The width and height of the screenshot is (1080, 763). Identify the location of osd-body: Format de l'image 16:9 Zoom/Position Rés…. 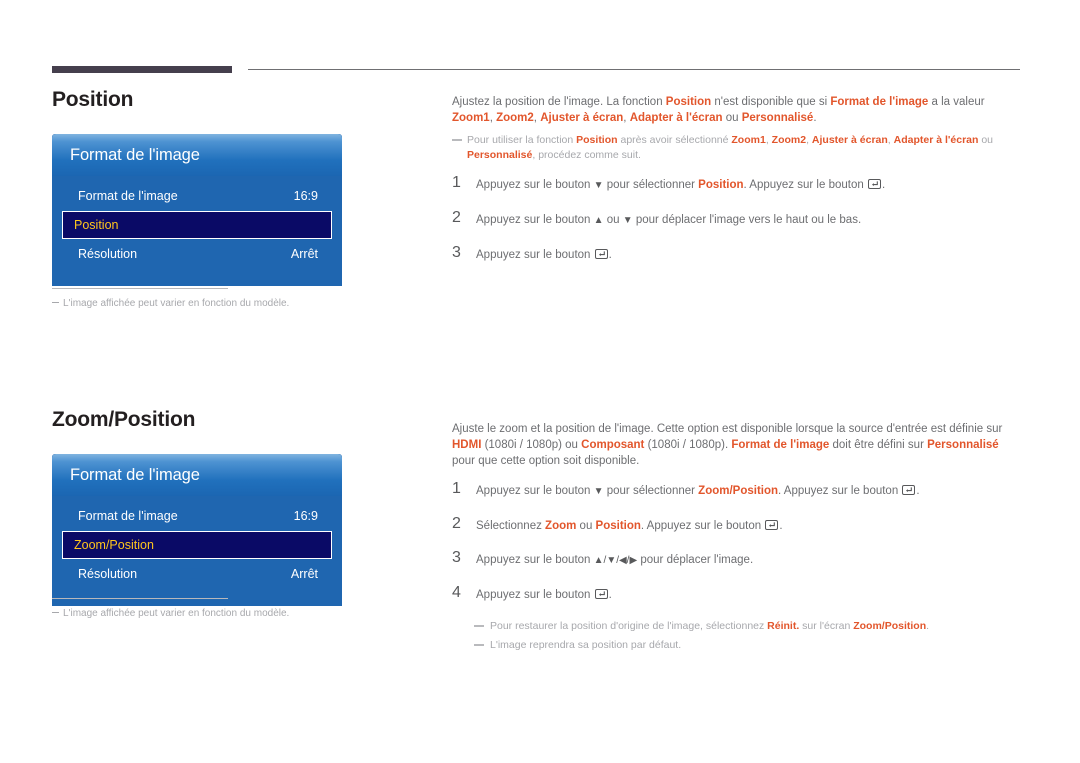
(197, 542).